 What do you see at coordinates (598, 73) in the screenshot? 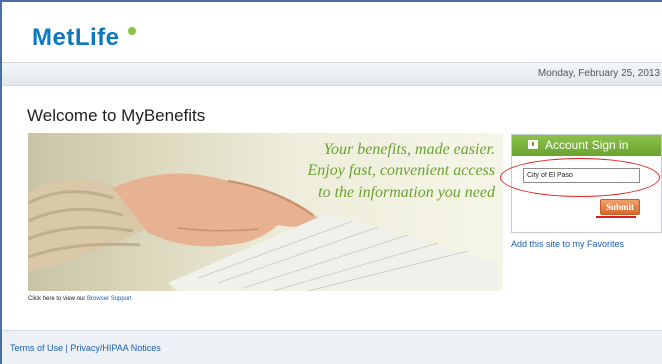
I see `current-date: Monday, February 25, 2013` at bounding box center [598, 73].